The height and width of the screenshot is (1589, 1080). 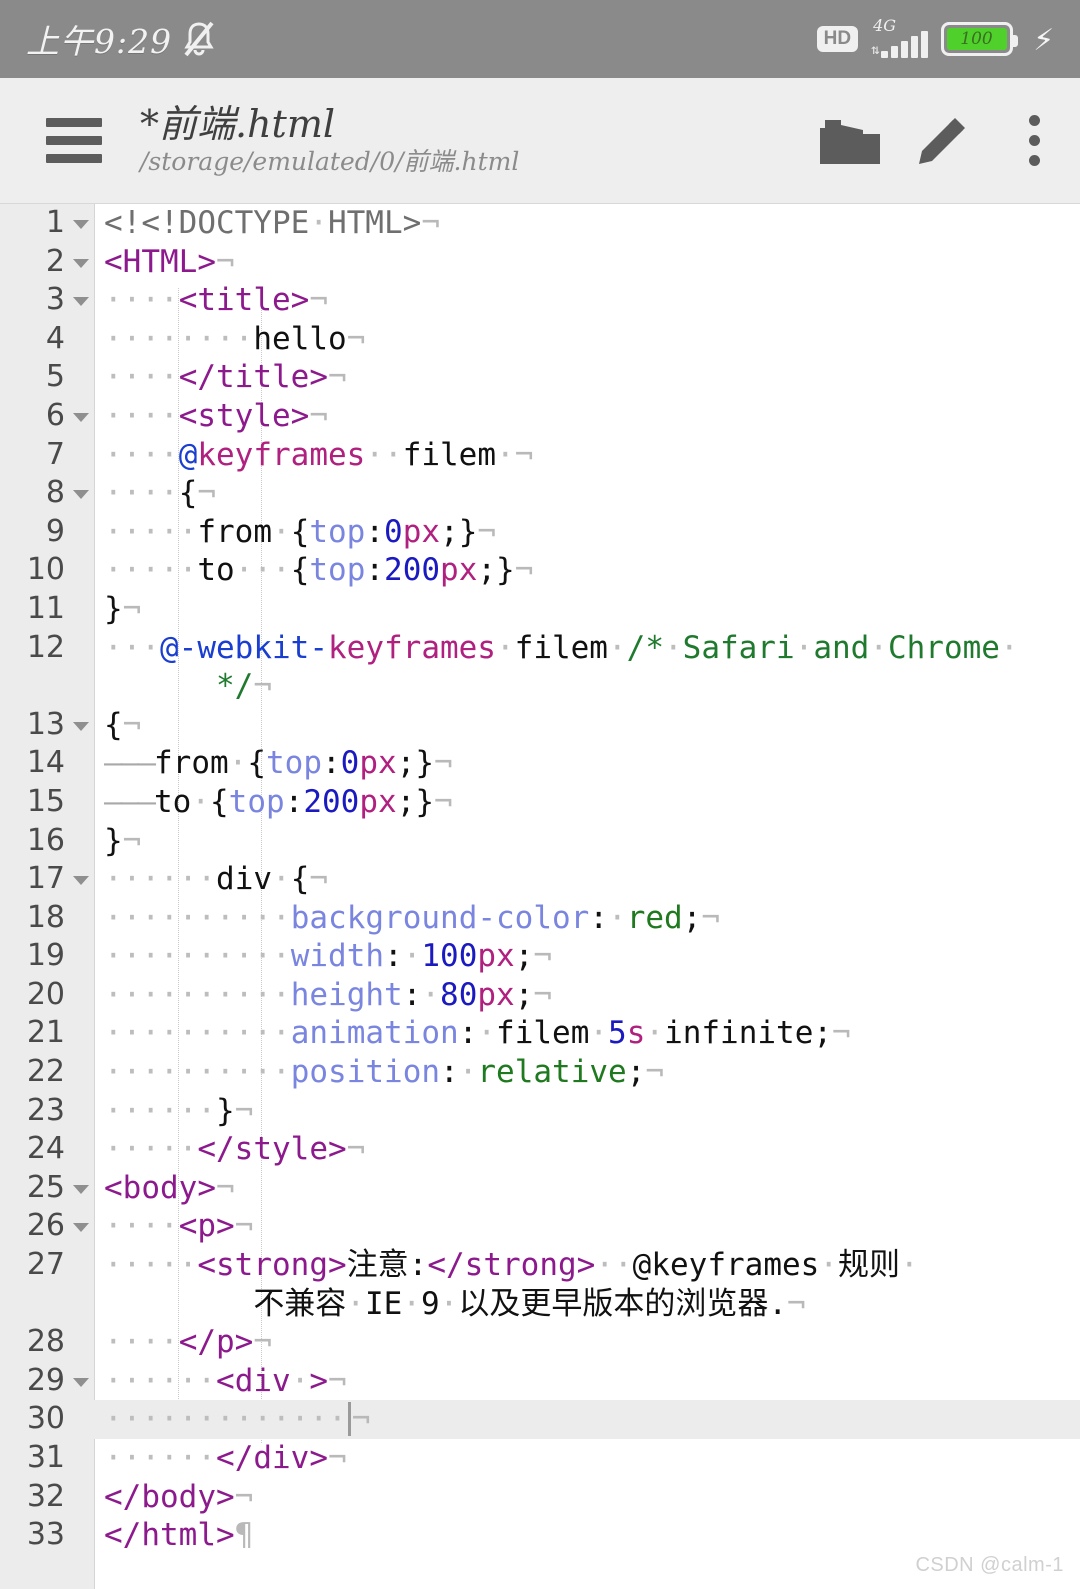 What do you see at coordinates (976, 39) in the screenshot?
I see `battery-level-label: 100` at bounding box center [976, 39].